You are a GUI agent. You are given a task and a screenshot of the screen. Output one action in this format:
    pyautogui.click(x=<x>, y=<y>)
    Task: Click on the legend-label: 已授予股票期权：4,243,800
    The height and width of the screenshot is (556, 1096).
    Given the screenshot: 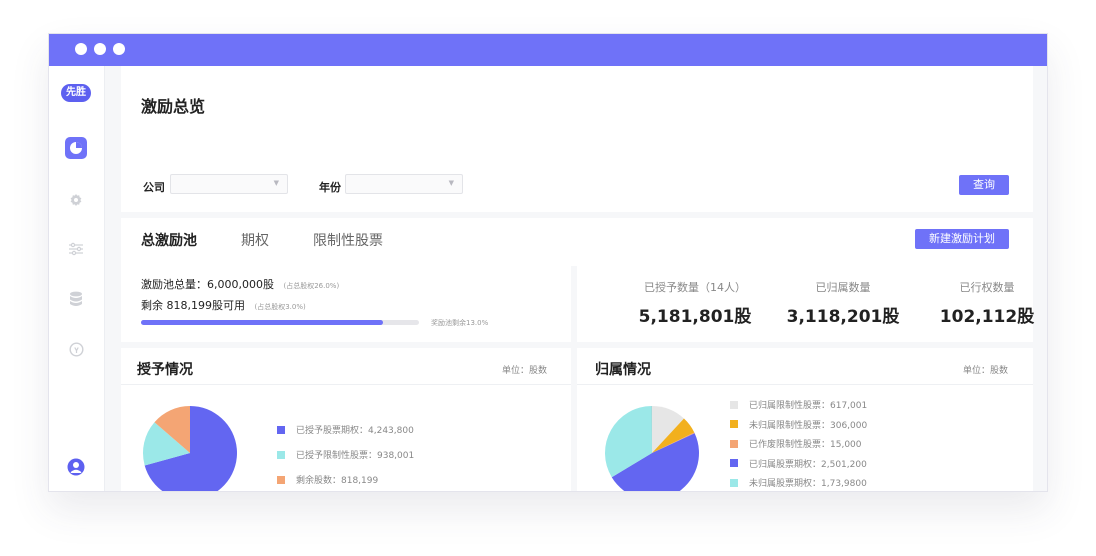 What is the action you would take?
    pyautogui.click(x=355, y=431)
    